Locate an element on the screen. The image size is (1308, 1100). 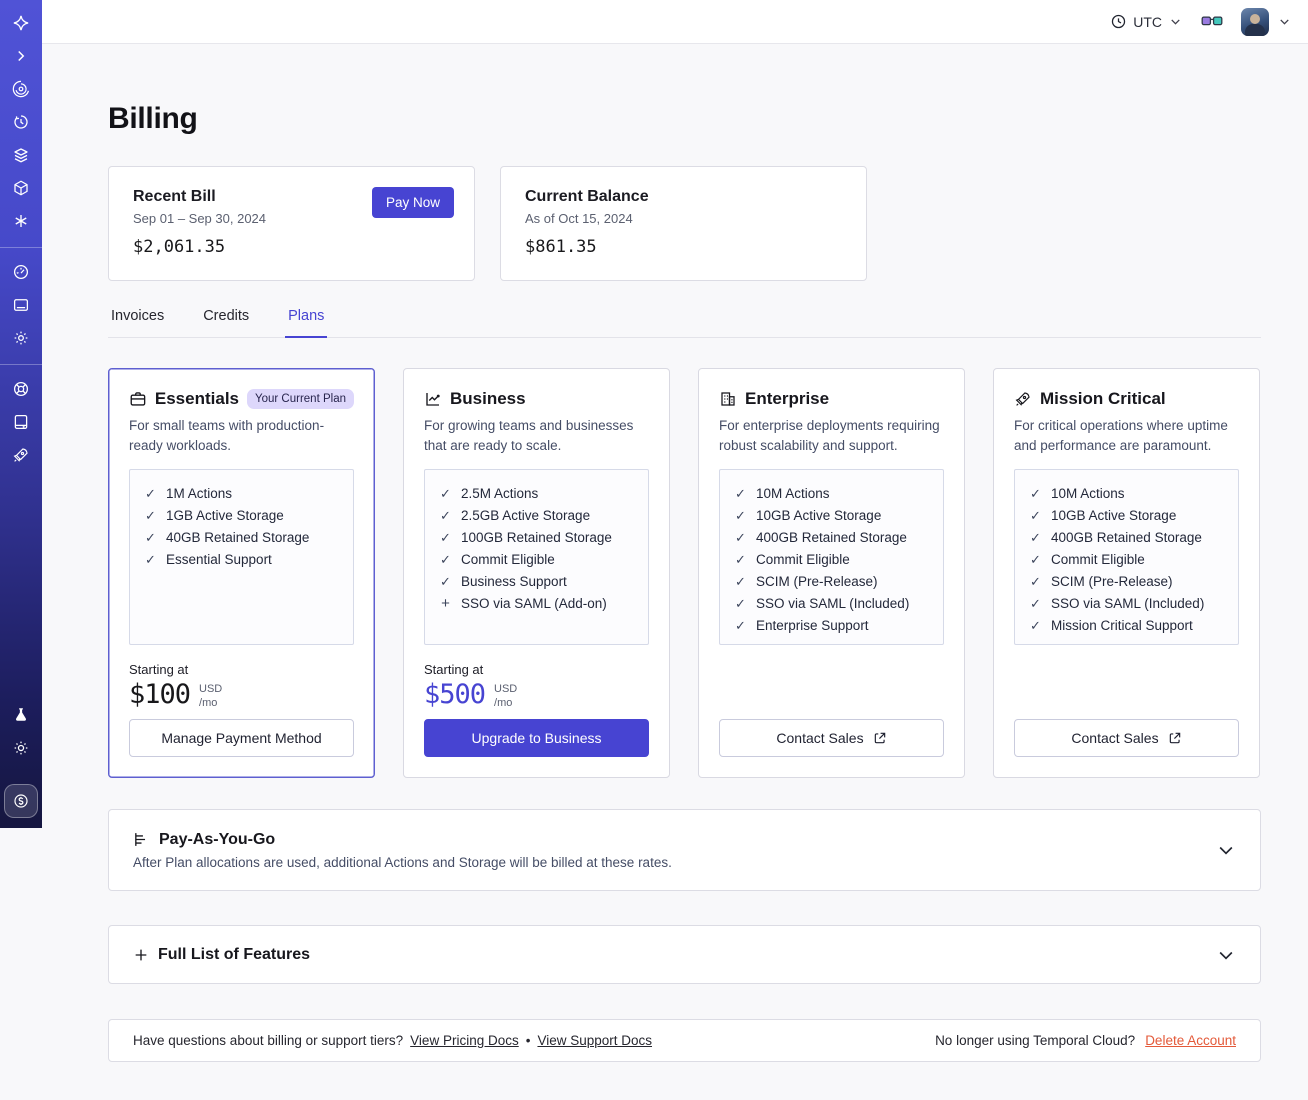
billing-icon is located at coordinates (21, 305).